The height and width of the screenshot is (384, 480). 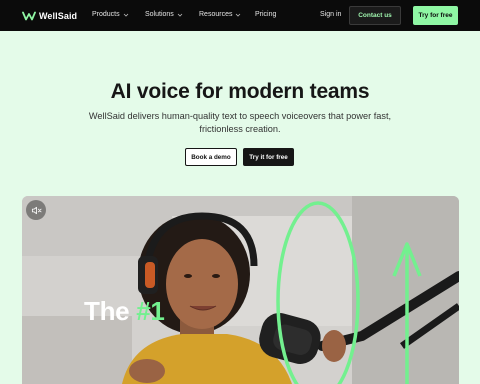 I want to click on overlay-accent: #1, so click(x=150, y=311).